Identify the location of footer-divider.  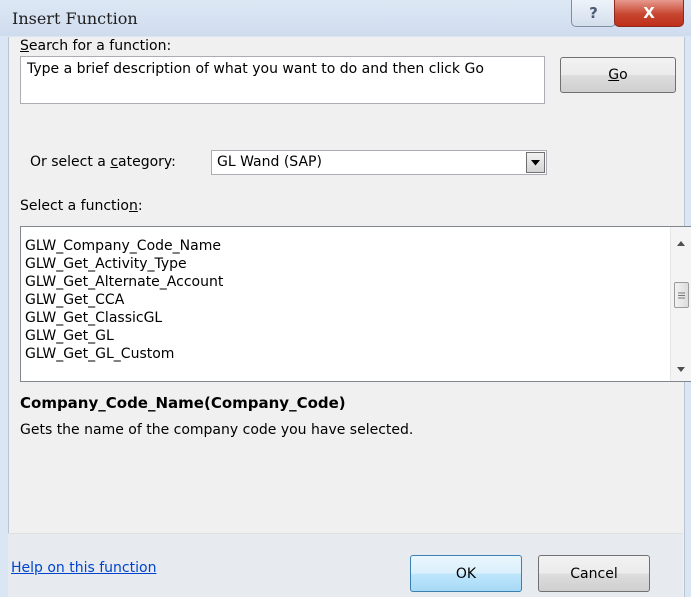
(345, 533).